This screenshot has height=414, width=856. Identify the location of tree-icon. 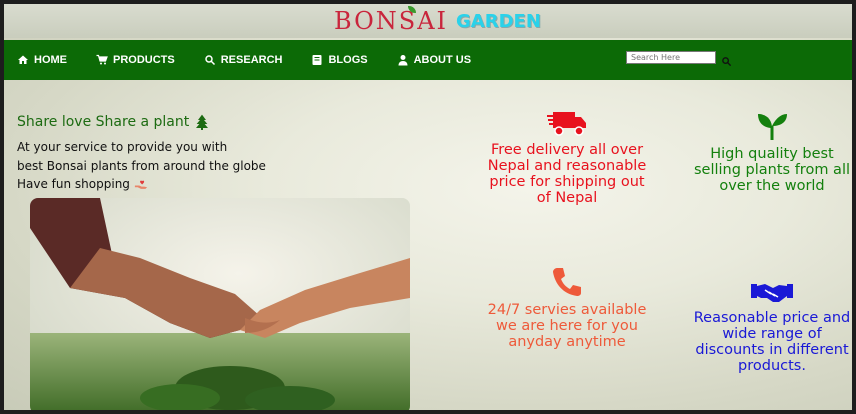
(202, 122).